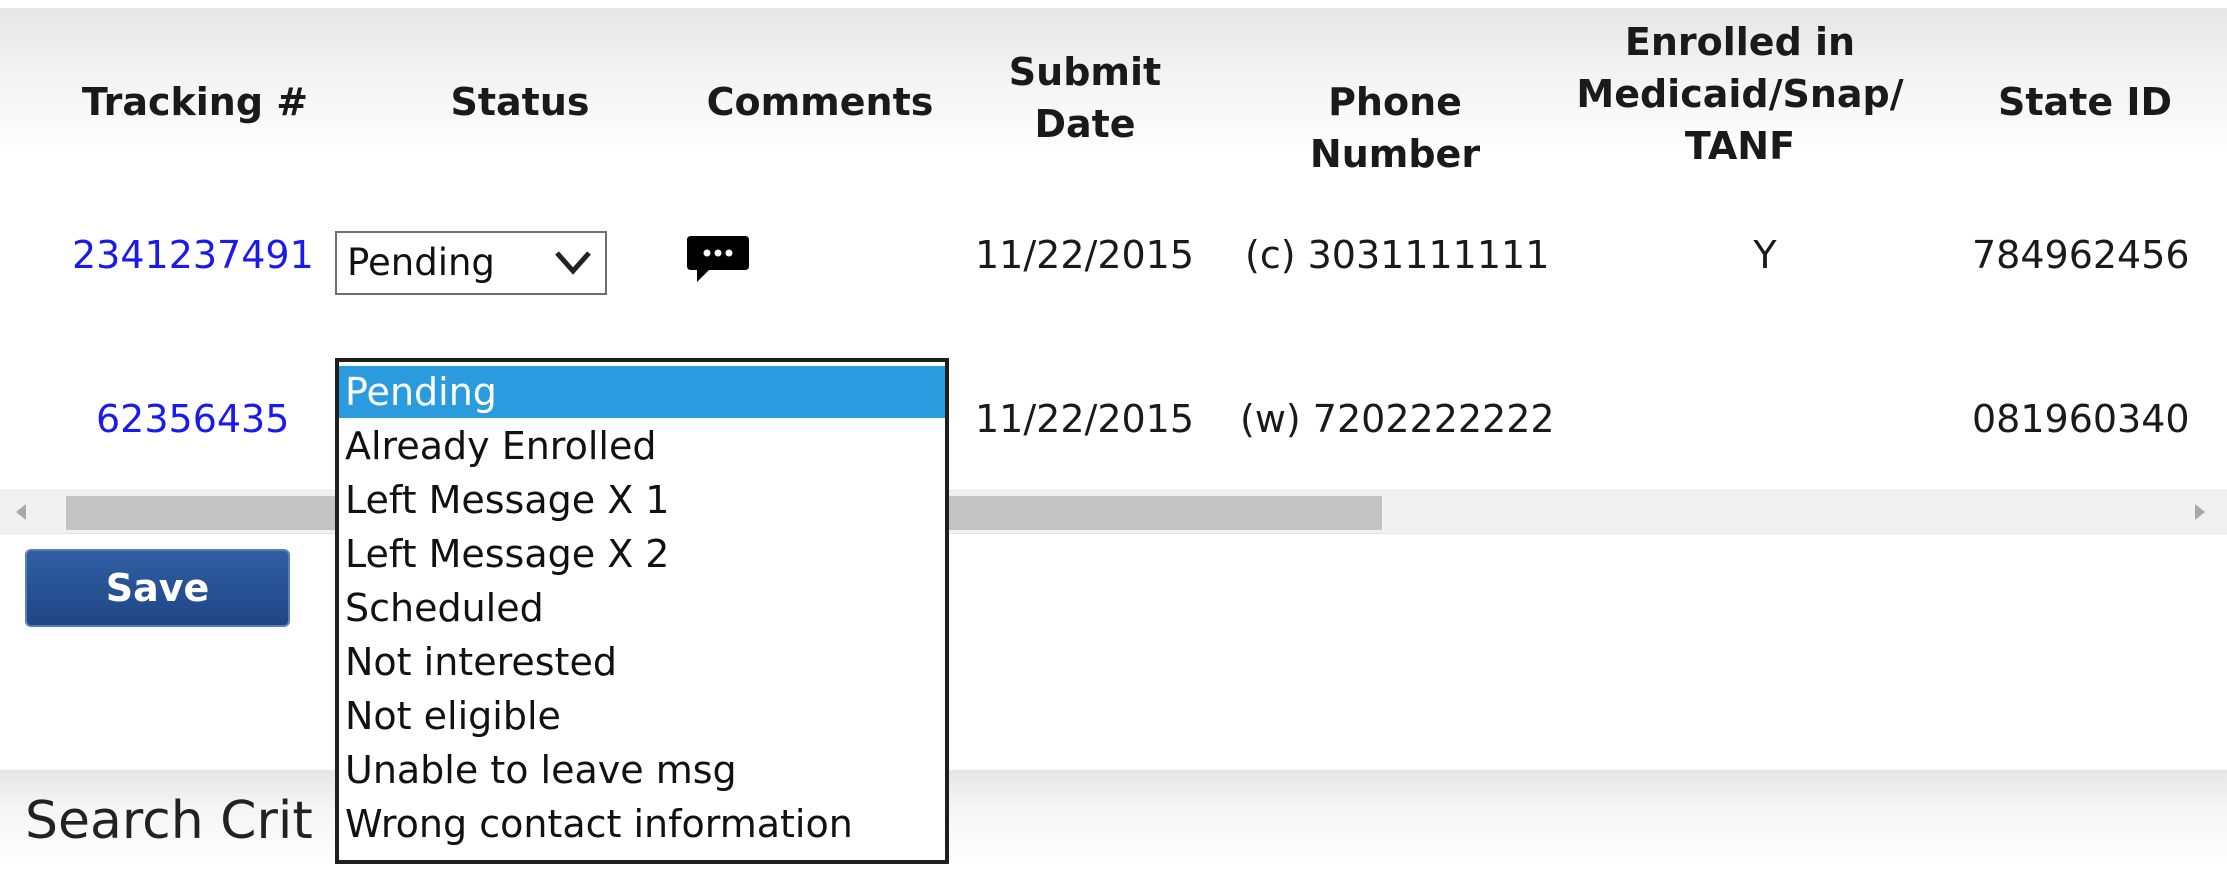 The image size is (2227, 872). What do you see at coordinates (718, 261) in the screenshot?
I see `comment-bubble-icon` at bounding box center [718, 261].